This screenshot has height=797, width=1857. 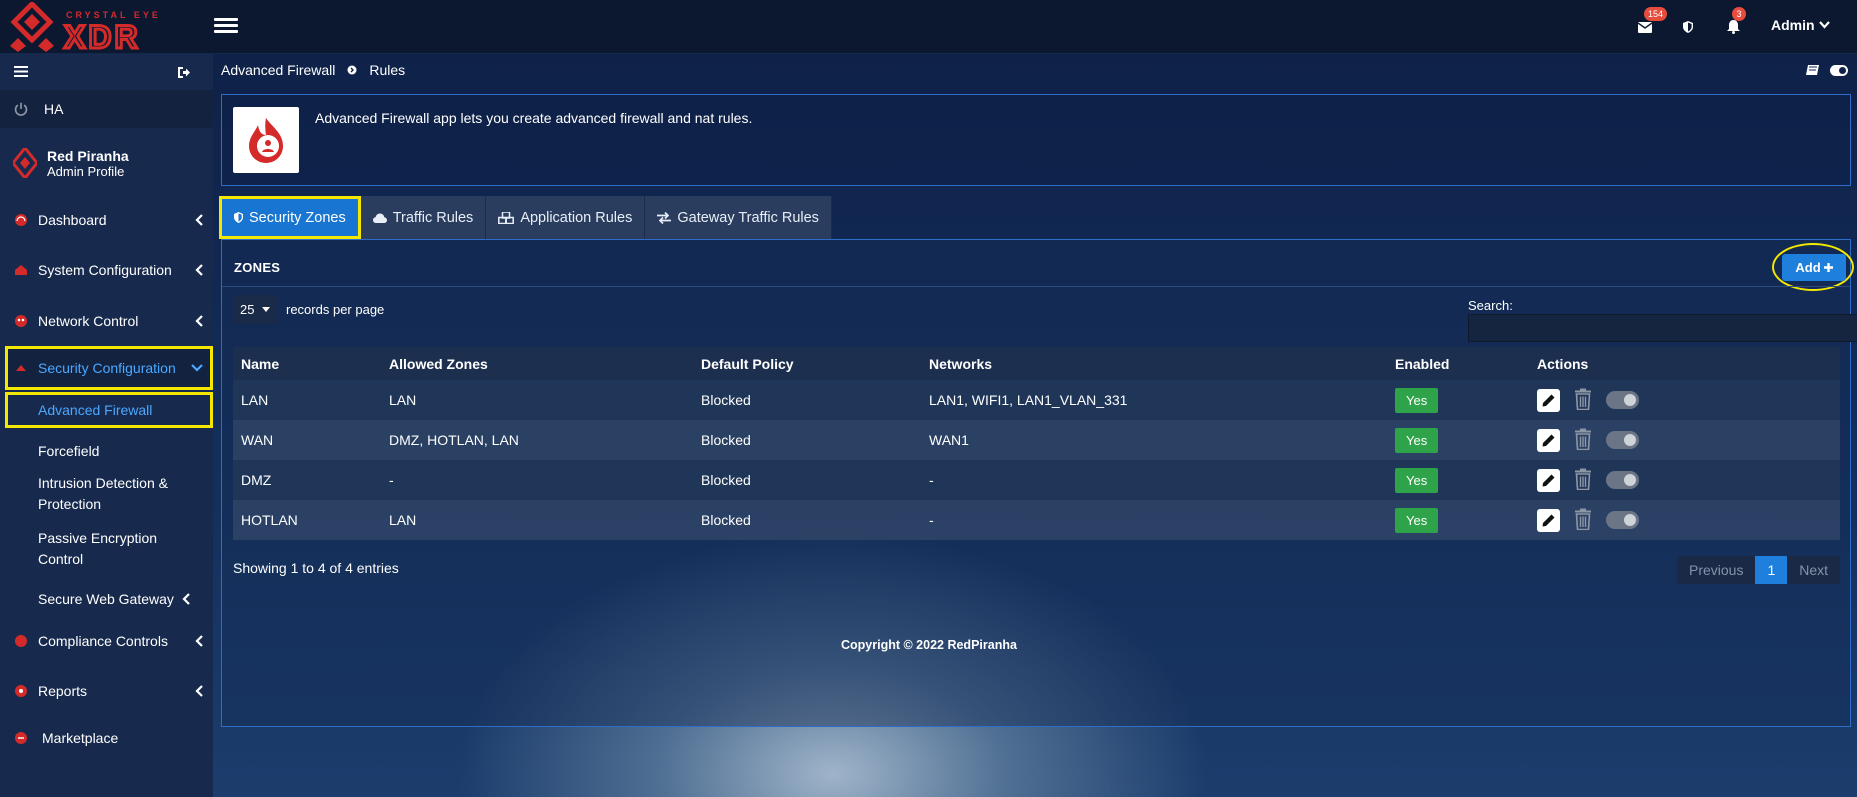 What do you see at coordinates (1716, 570) in the screenshot?
I see `previous-page-button: Previous` at bounding box center [1716, 570].